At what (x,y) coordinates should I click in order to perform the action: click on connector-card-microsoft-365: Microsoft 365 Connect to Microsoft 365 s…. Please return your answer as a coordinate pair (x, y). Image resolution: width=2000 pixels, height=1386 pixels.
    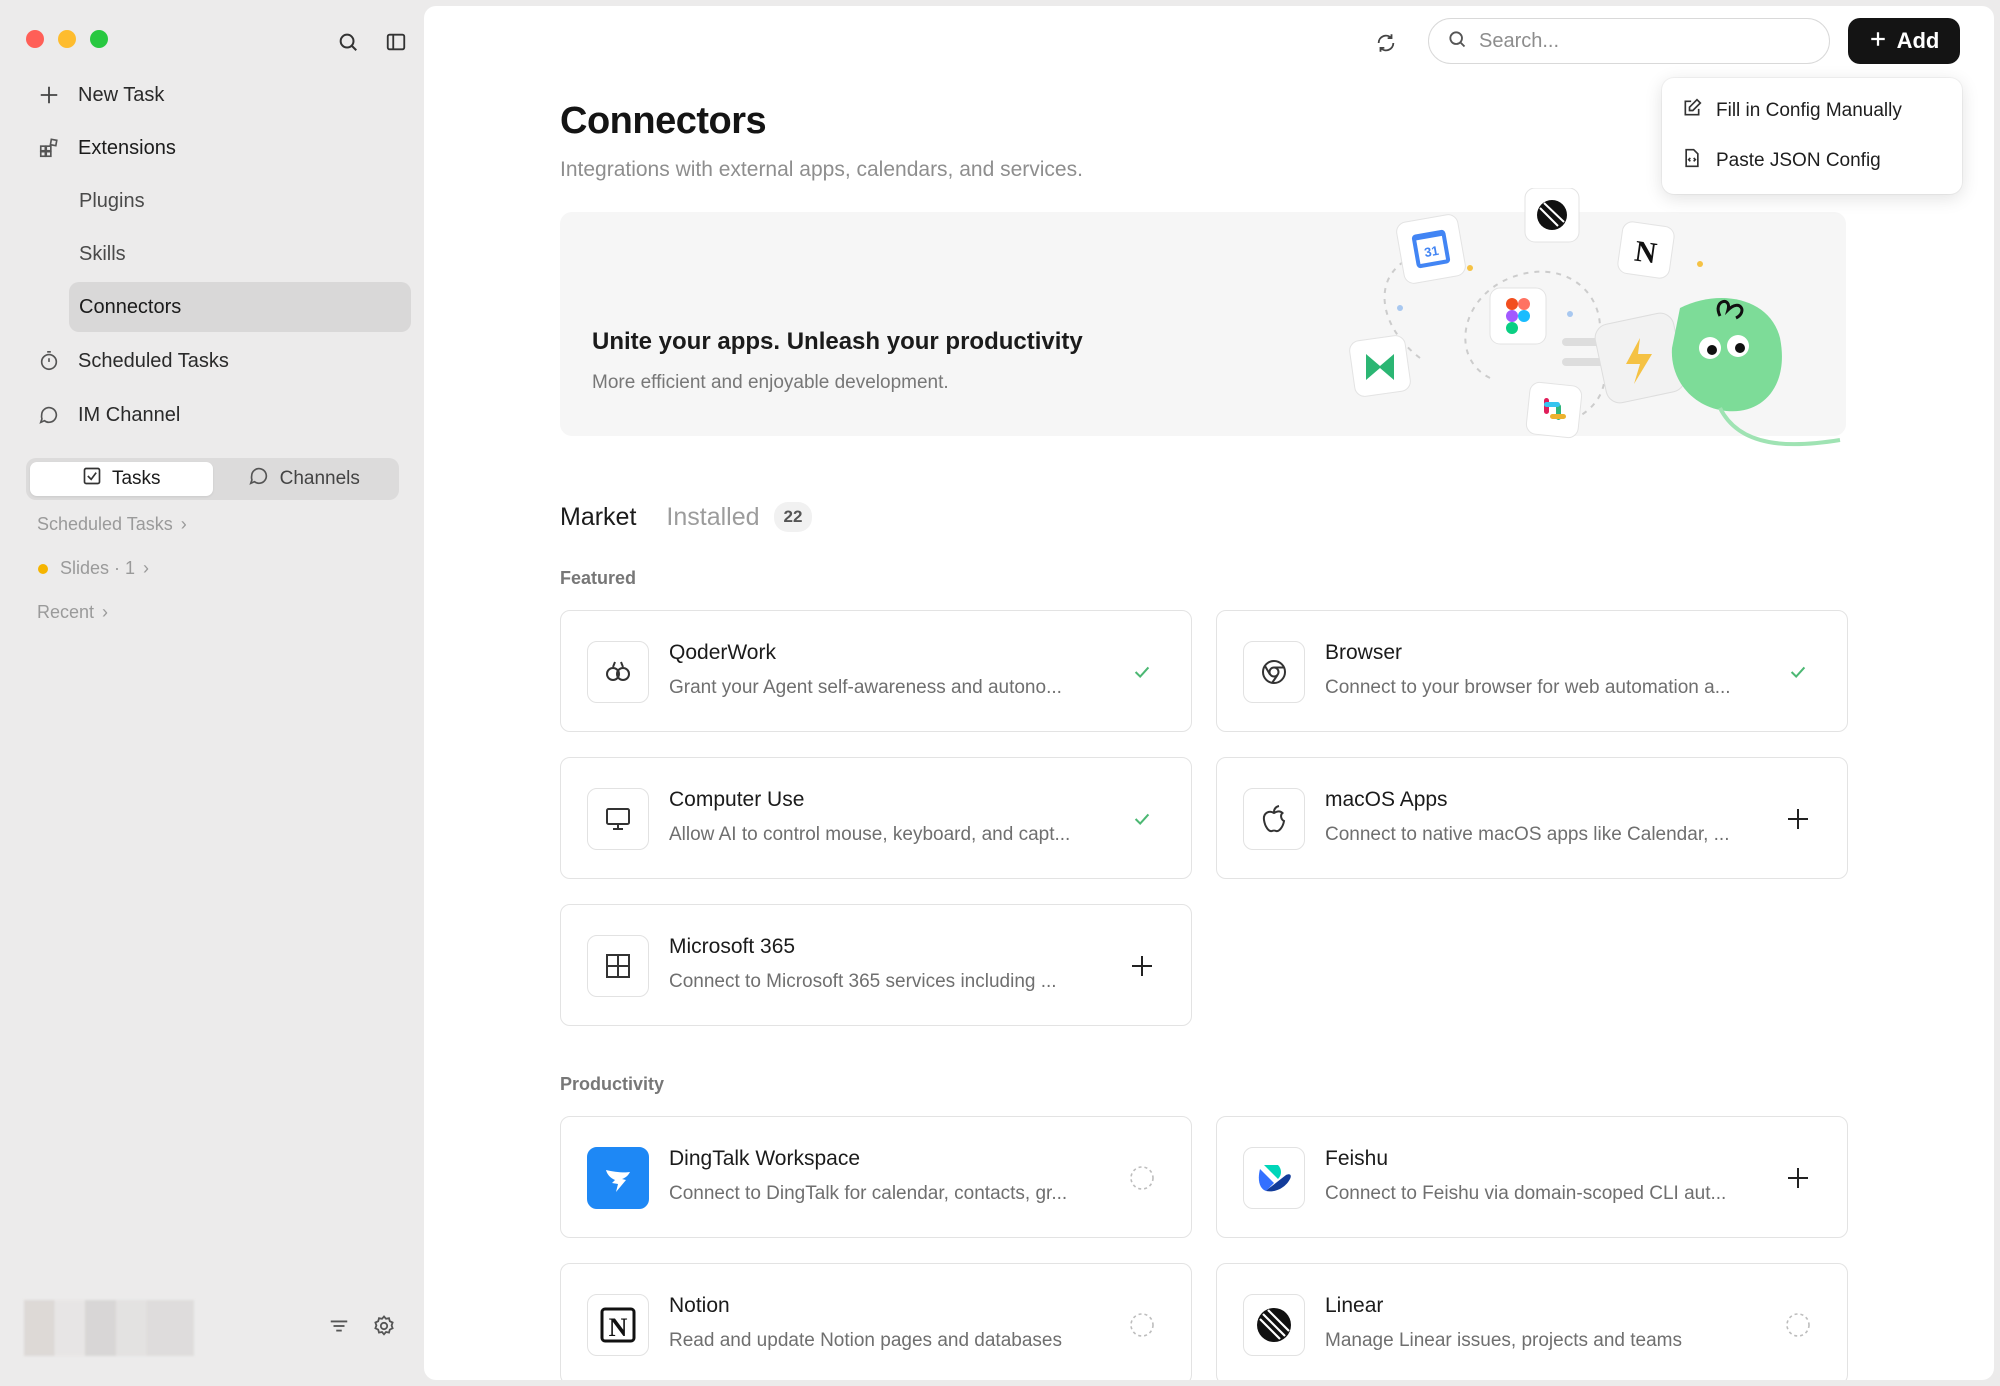
    Looking at the image, I should click on (876, 965).